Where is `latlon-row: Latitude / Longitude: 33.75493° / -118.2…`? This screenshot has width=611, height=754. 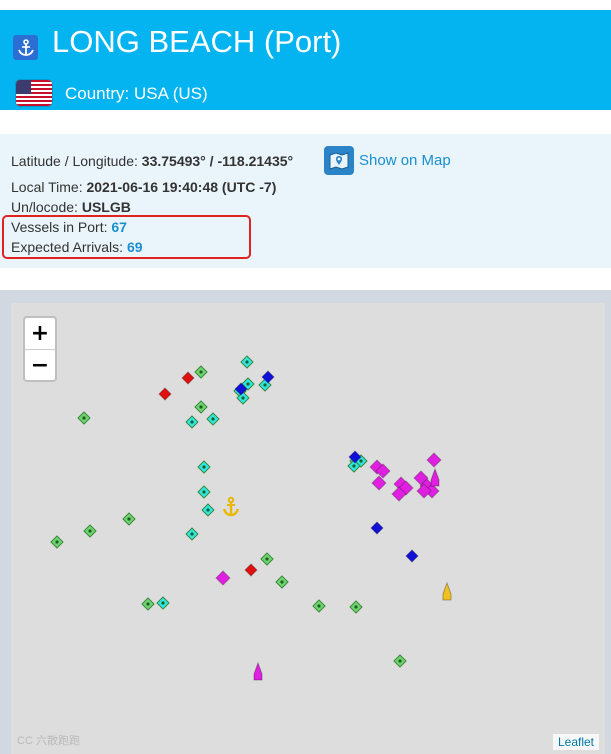 latlon-row: Latitude / Longitude: 33.75493° / -118.2… is located at coordinates (152, 161).